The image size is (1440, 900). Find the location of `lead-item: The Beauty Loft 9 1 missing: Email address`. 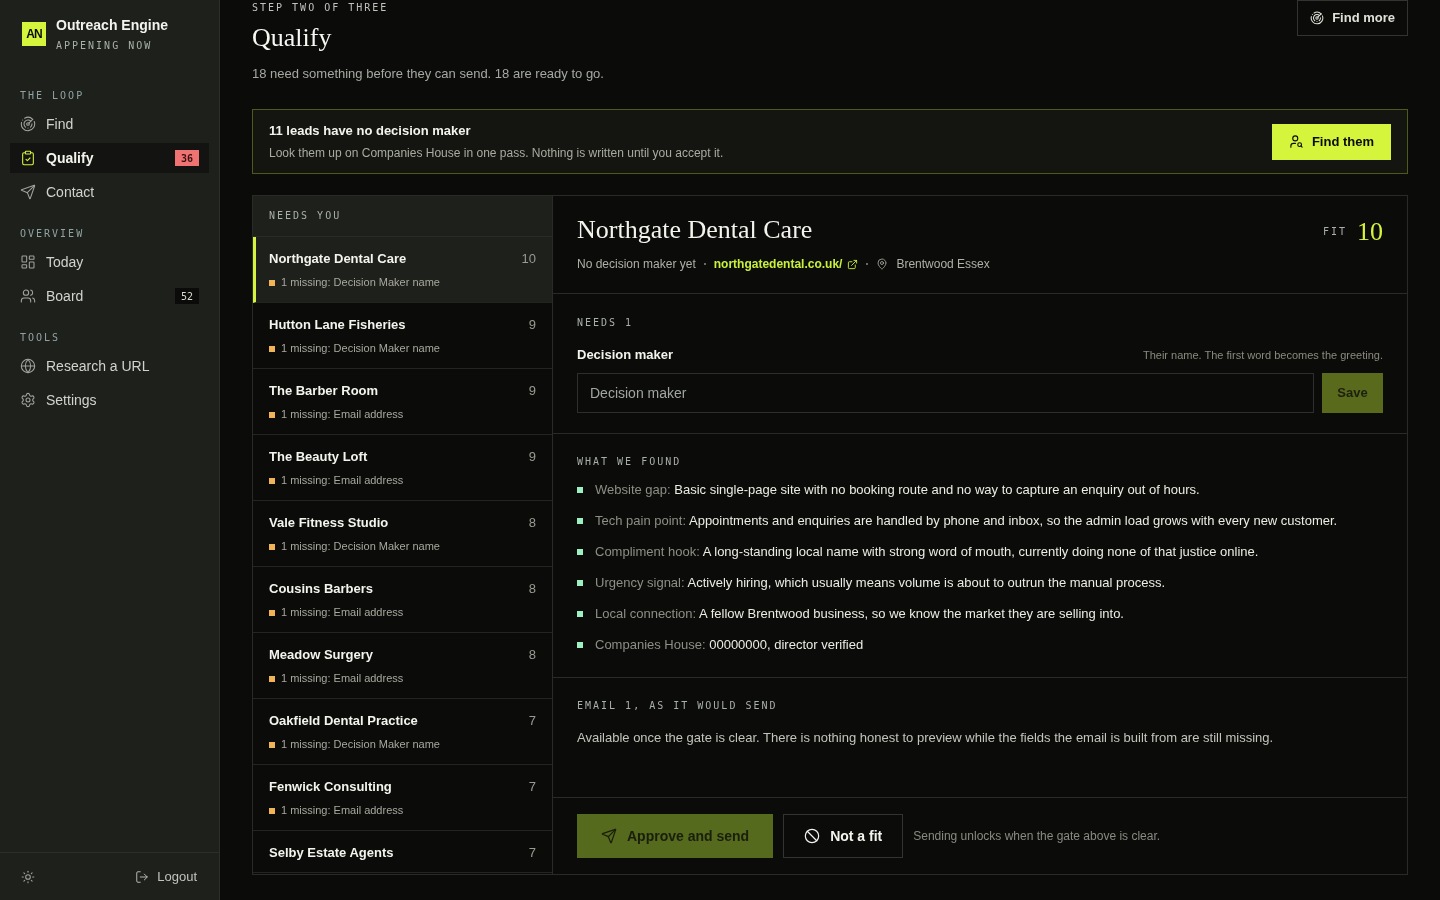

lead-item: The Beauty Loft 9 1 missing: Email address is located at coordinates (402, 468).